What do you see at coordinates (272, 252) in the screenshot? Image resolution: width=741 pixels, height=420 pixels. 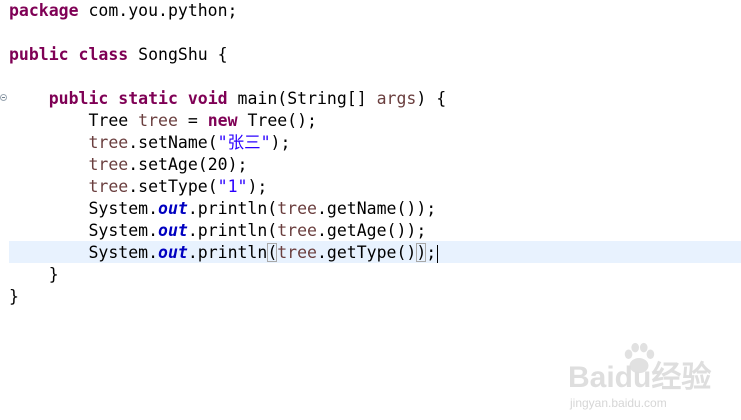 I see `code-token: (` at bounding box center [272, 252].